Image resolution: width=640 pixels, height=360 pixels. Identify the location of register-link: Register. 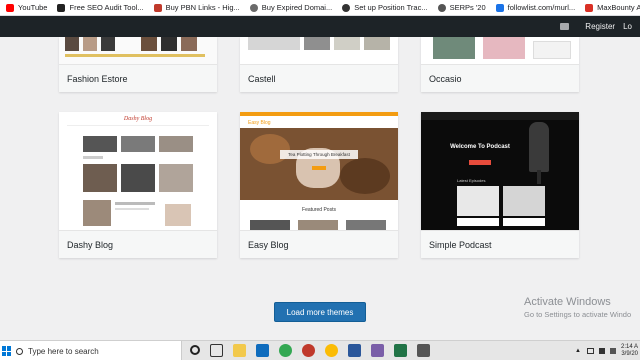
(600, 26).